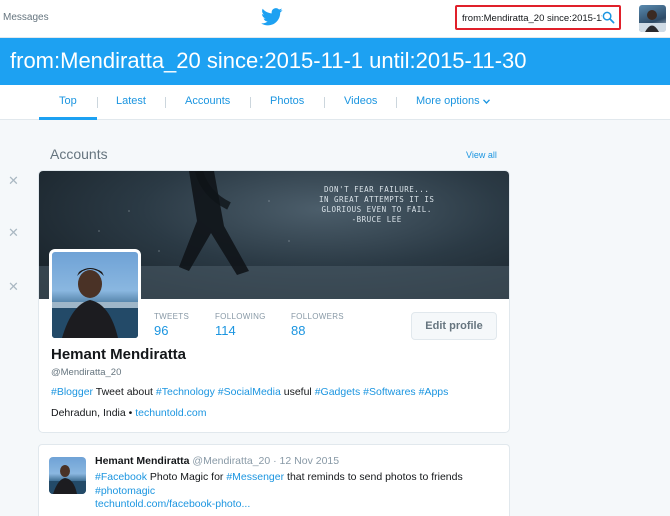 Image resolution: width=670 pixels, height=516 pixels. Describe the element at coordinates (255, 477) in the screenshot. I see `hashtag-link: #Messenger` at that location.